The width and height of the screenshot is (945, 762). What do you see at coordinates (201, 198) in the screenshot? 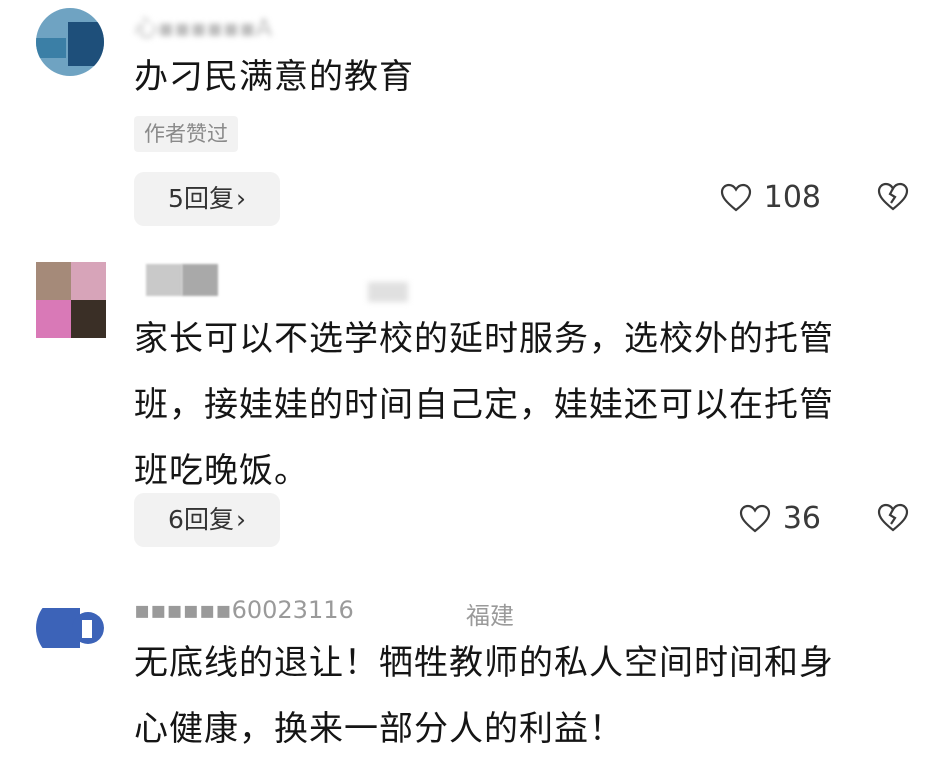
I see `reply-count: 5回复` at bounding box center [201, 198].